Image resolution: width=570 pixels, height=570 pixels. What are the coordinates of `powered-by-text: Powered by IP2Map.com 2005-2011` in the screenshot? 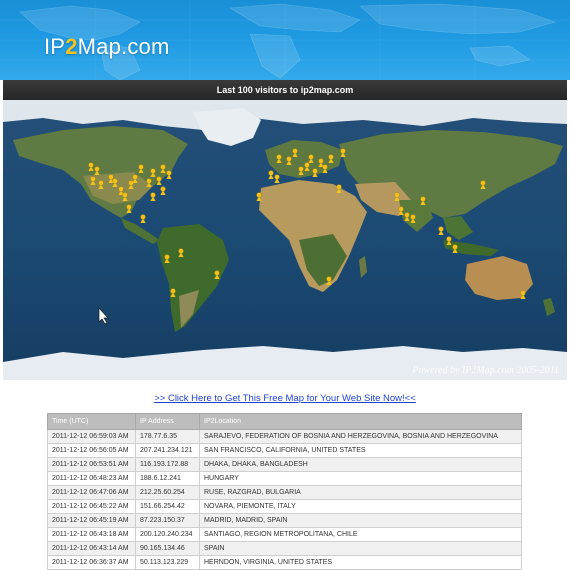 It's located at (485, 370).